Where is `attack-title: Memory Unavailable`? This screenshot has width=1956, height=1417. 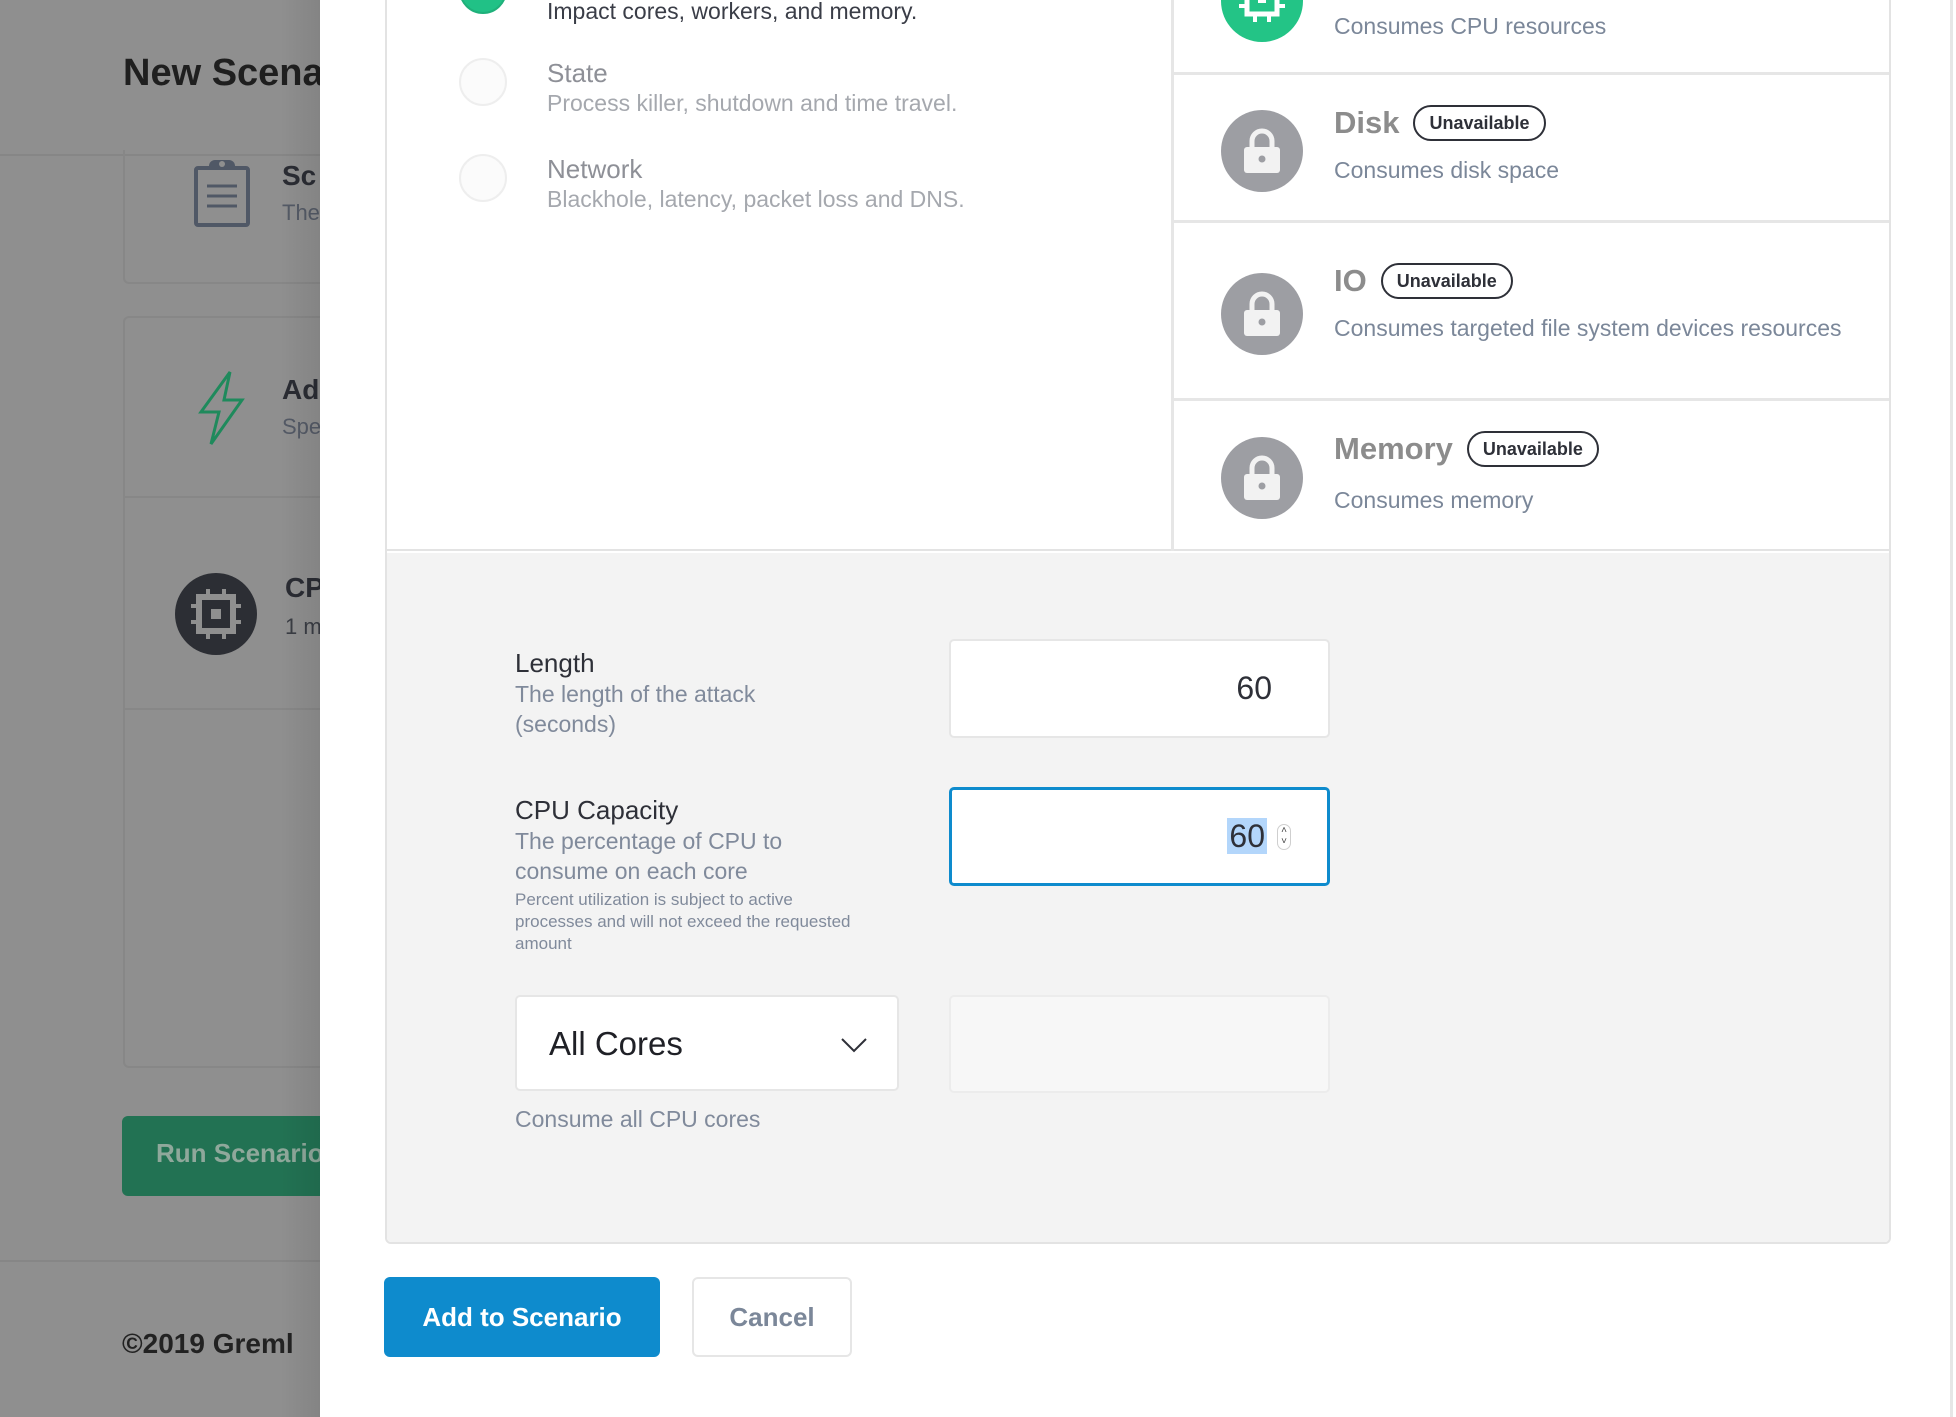 attack-title: Memory Unavailable is located at coordinates (1466, 449).